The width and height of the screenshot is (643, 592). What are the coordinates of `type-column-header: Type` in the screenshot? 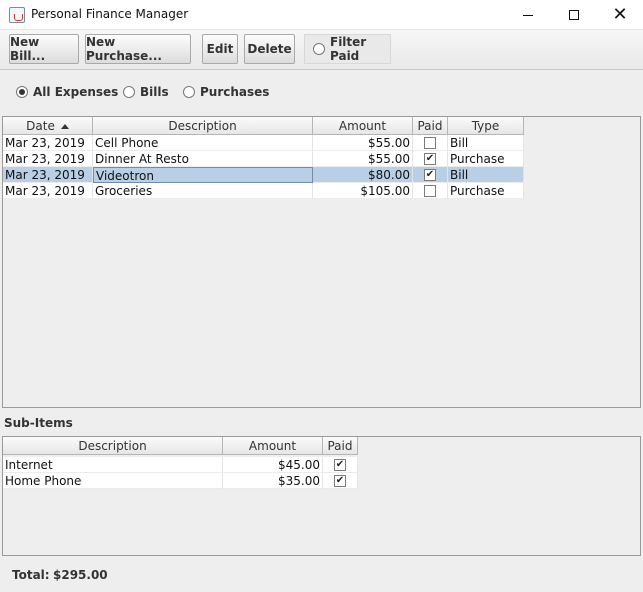 It's located at (486, 126).